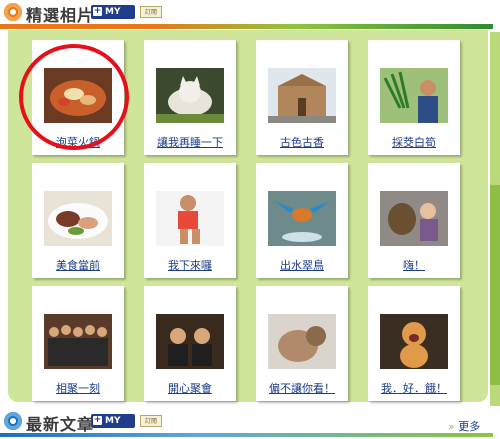  I want to click on footer-divider, so click(246, 435).